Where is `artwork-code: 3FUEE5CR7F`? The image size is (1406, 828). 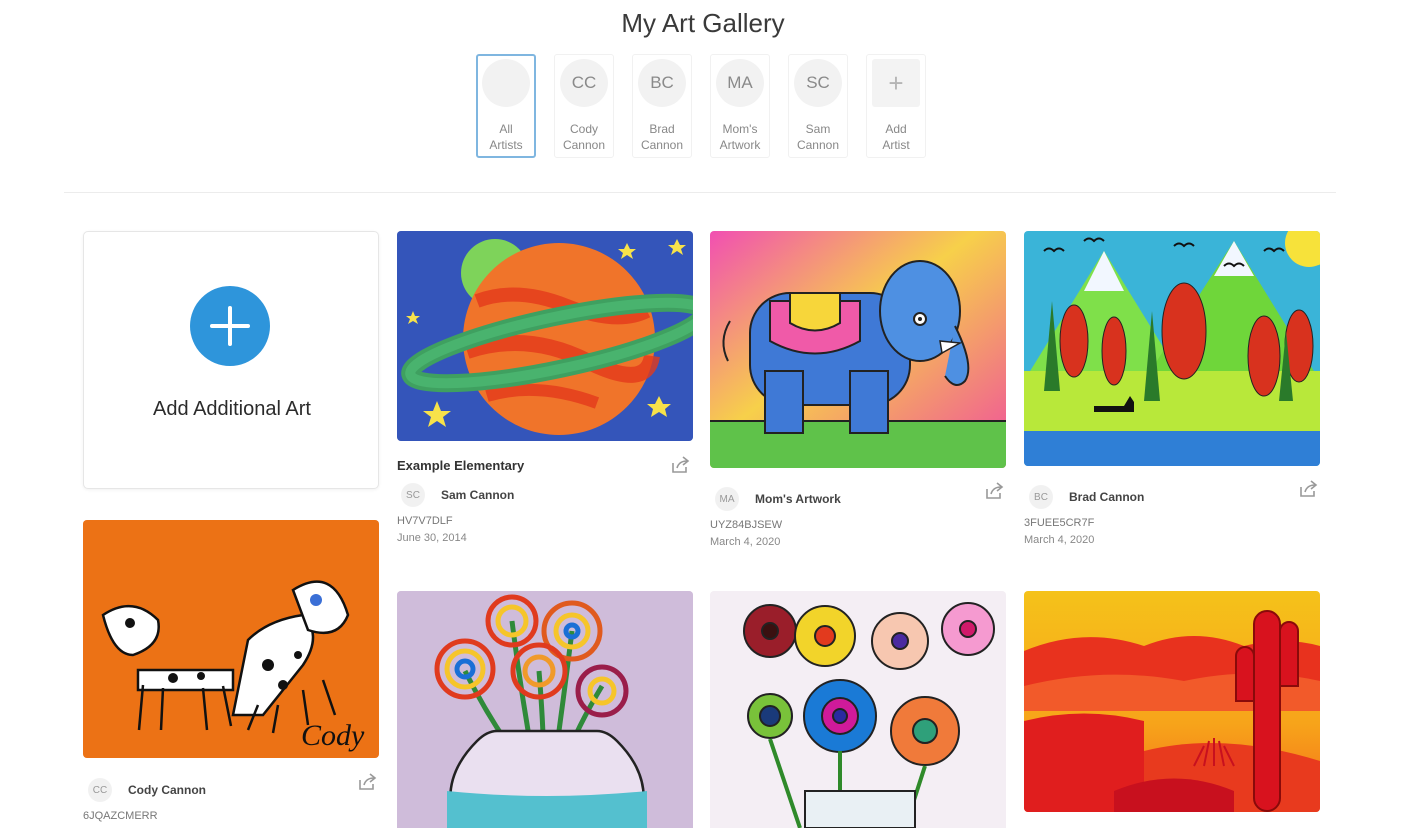 artwork-code: 3FUEE5CR7F is located at coordinates (1059, 523).